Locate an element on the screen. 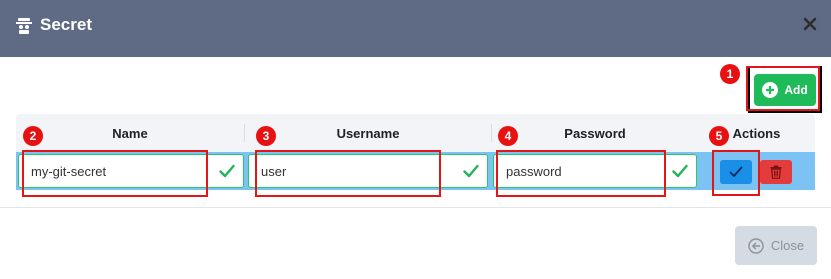  close-button: Close is located at coordinates (776, 245).